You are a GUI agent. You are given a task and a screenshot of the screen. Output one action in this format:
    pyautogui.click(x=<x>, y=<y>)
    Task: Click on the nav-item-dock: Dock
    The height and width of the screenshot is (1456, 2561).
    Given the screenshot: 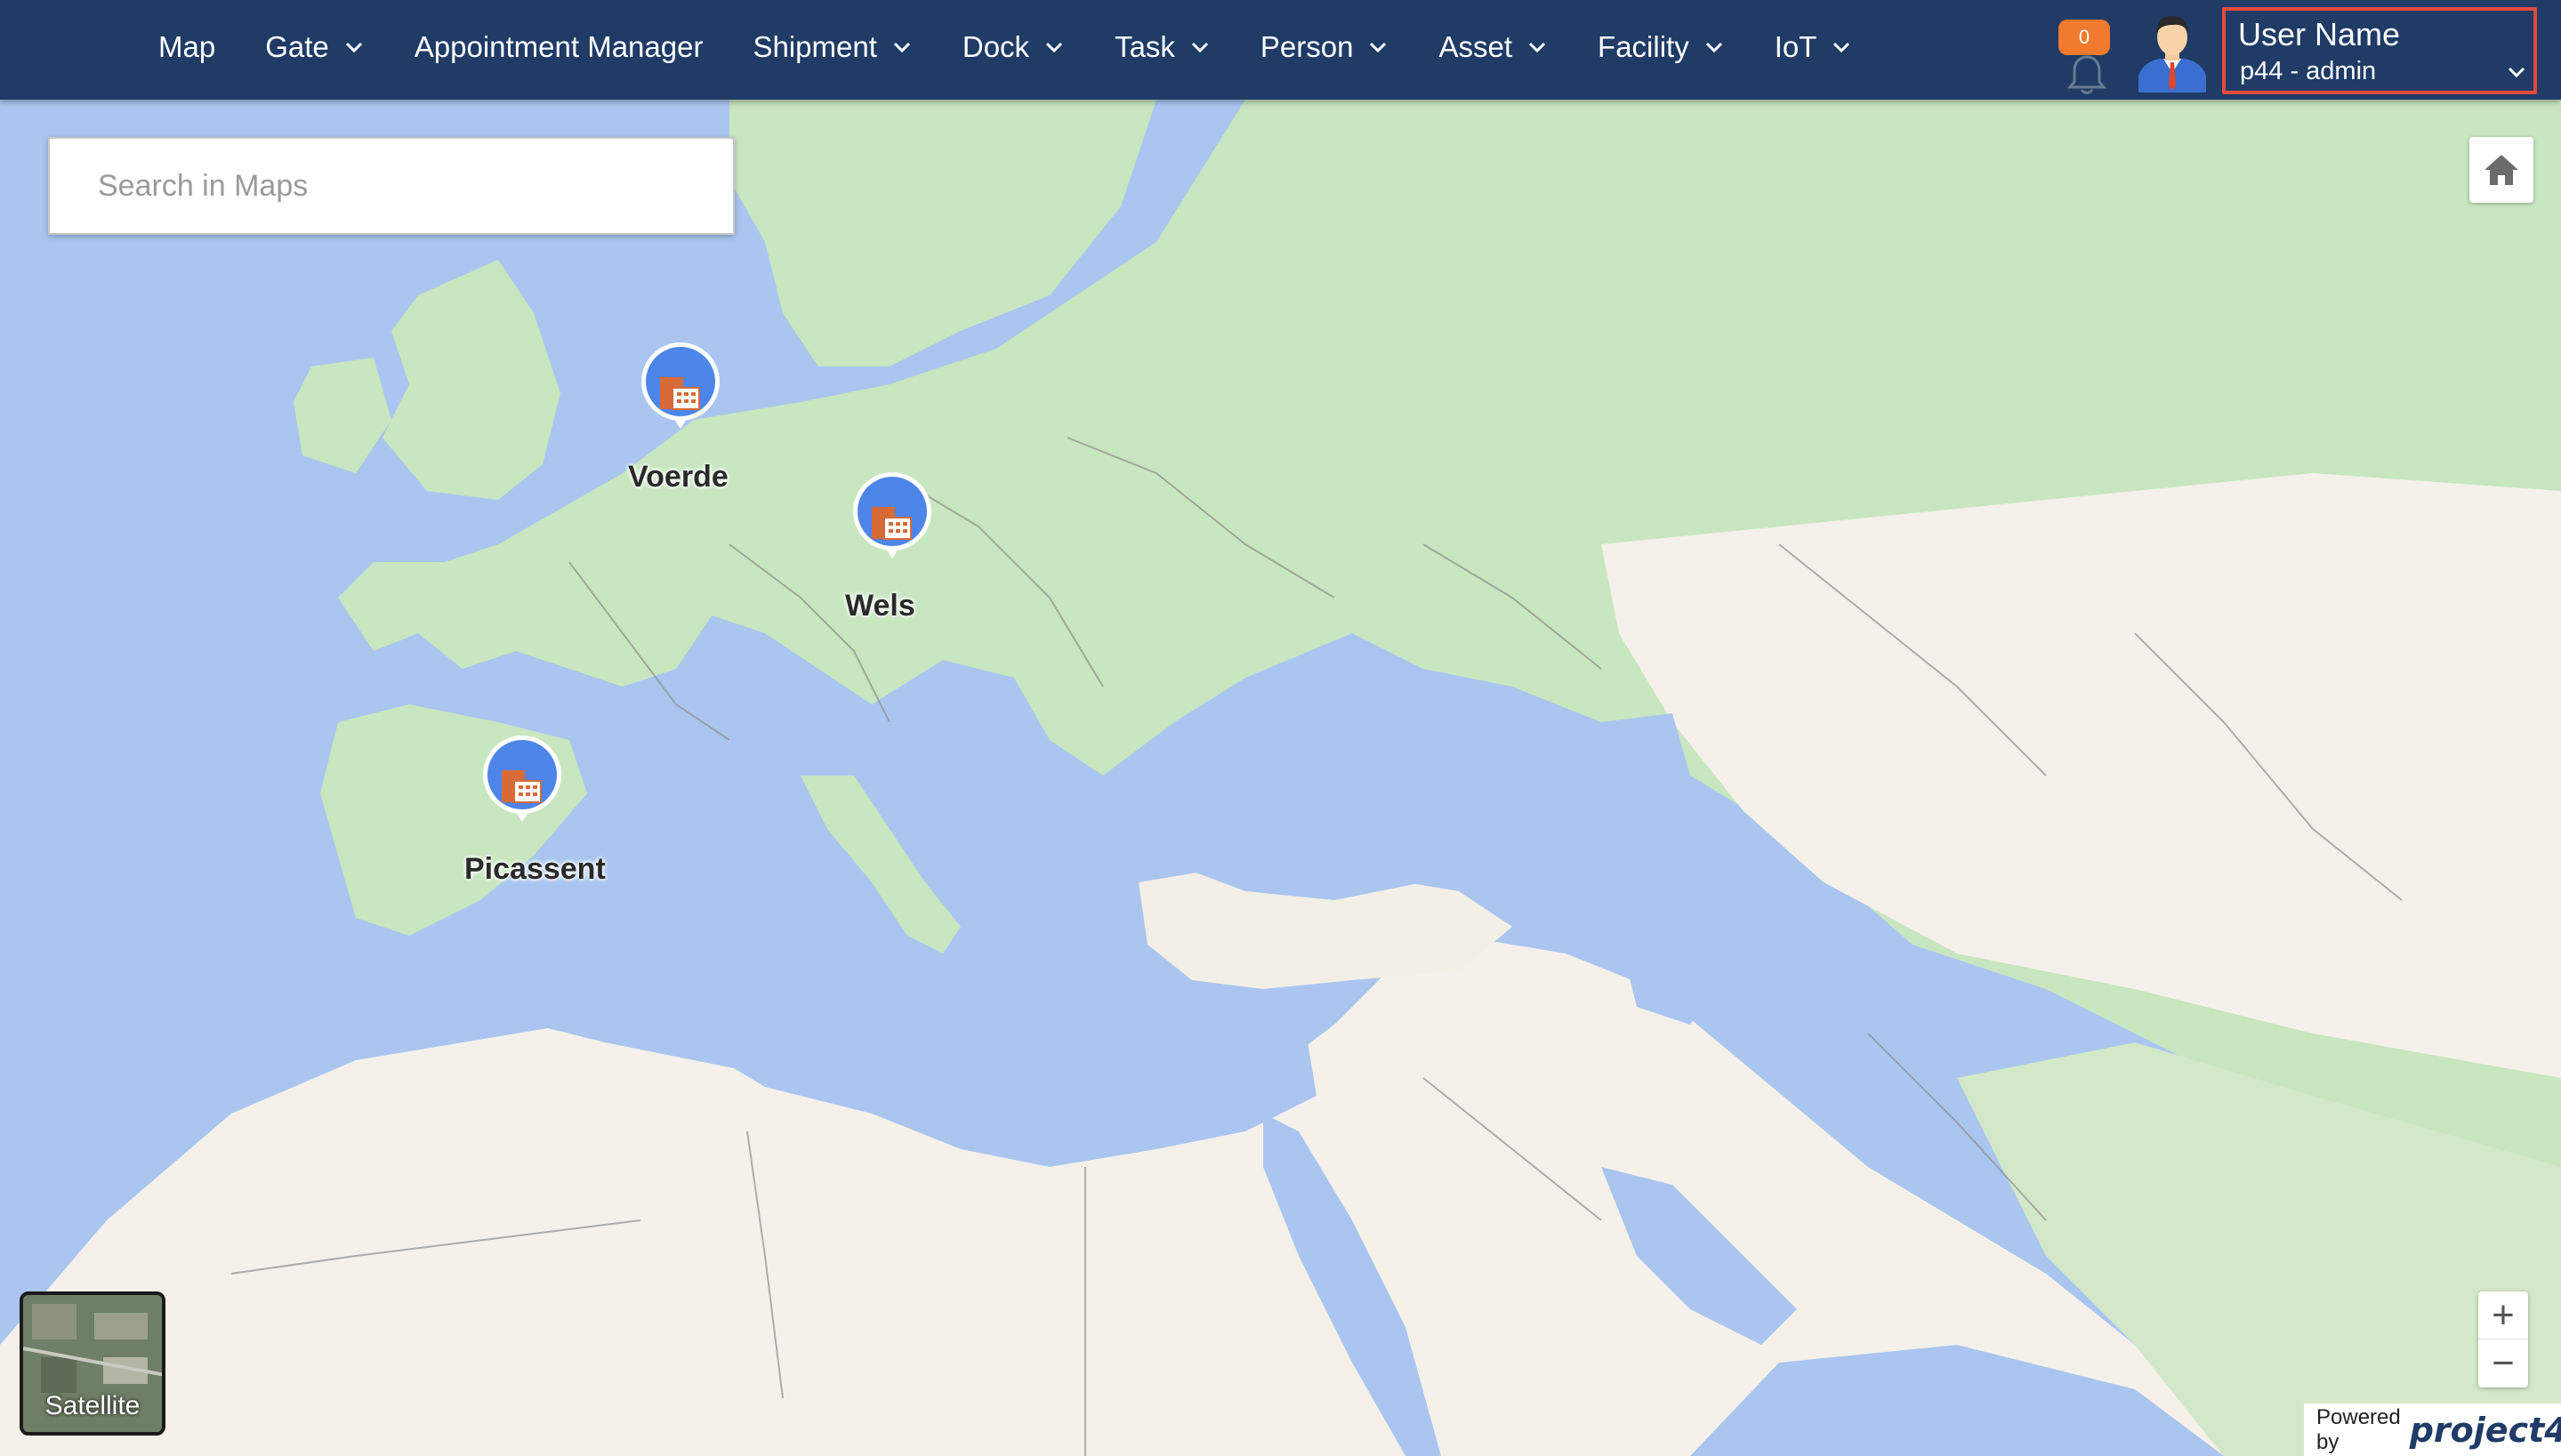 What is the action you would take?
    pyautogui.click(x=1014, y=47)
    